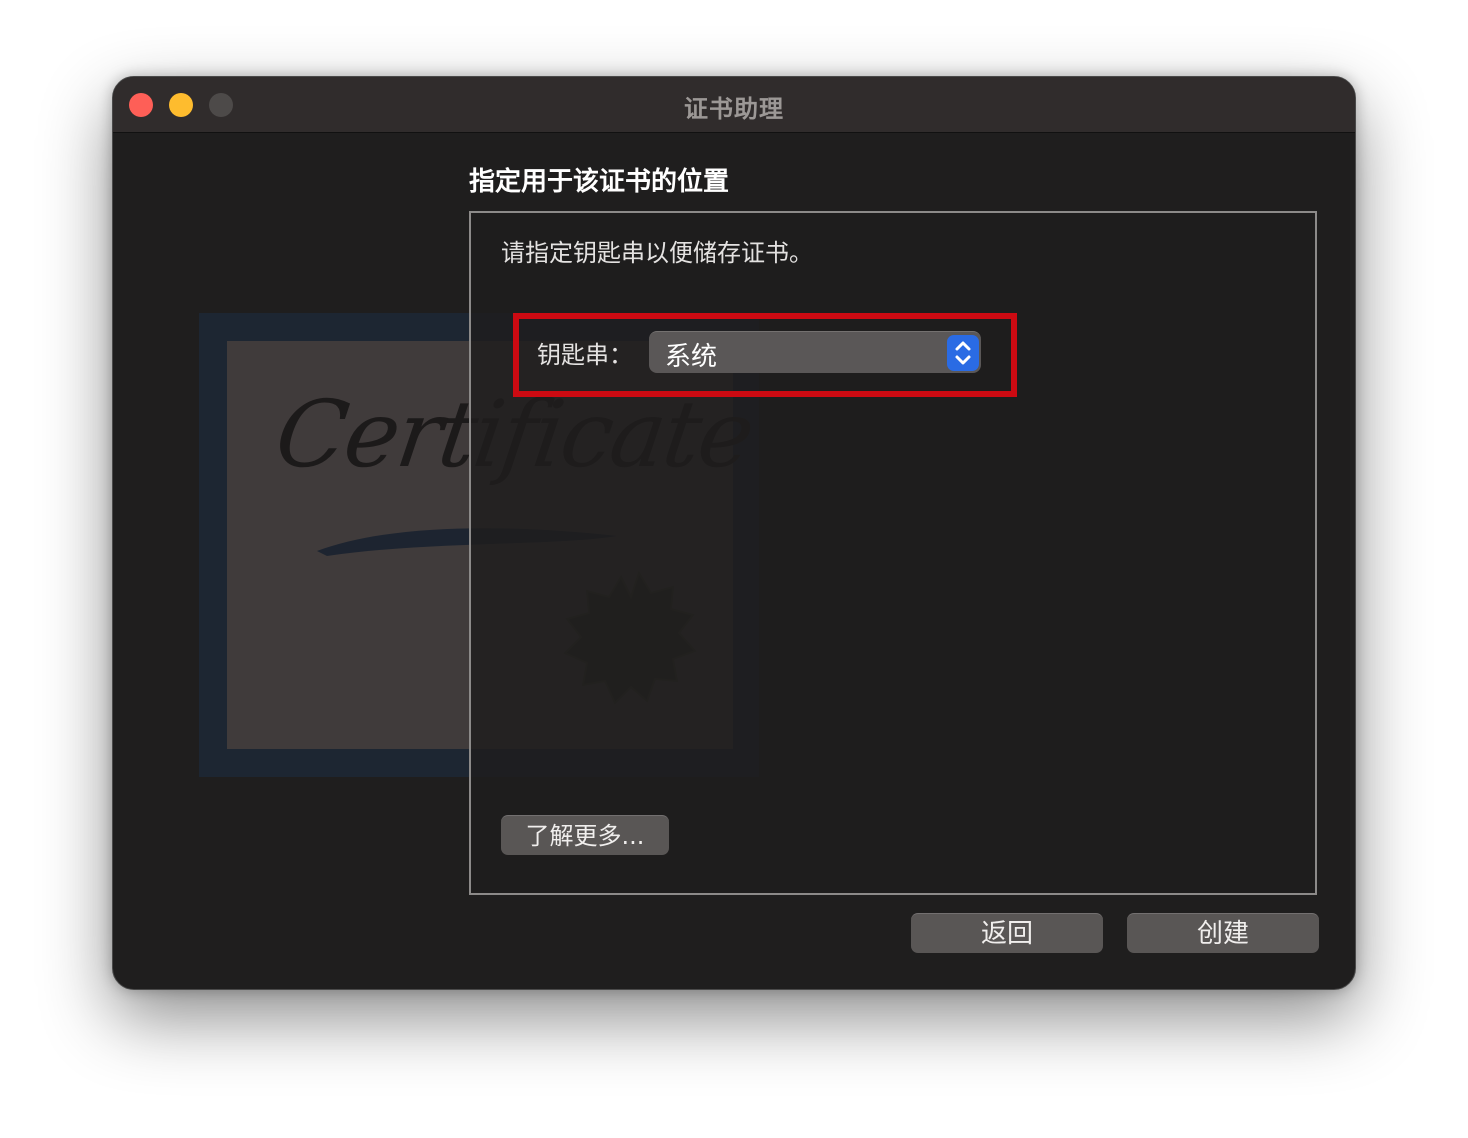 The height and width of the screenshot is (1138, 1468). Describe the element at coordinates (963, 353) in the screenshot. I see `chevron-up-down-icon` at that location.